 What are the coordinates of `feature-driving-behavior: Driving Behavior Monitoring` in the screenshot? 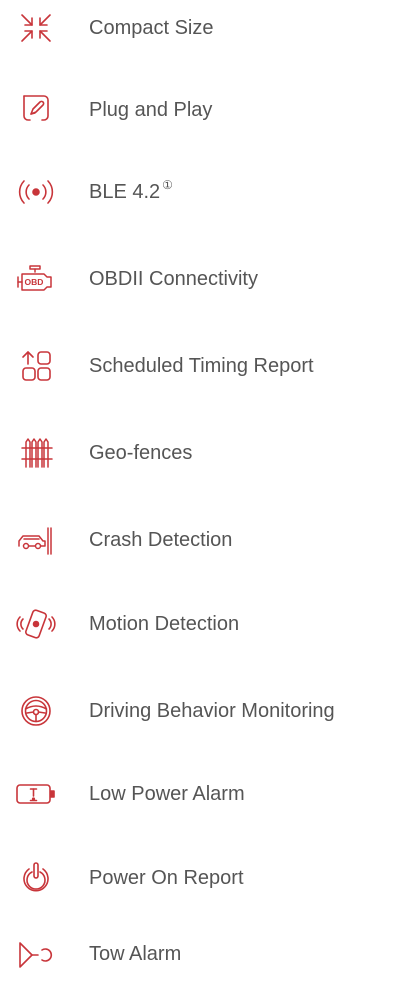 It's located at (200, 719).